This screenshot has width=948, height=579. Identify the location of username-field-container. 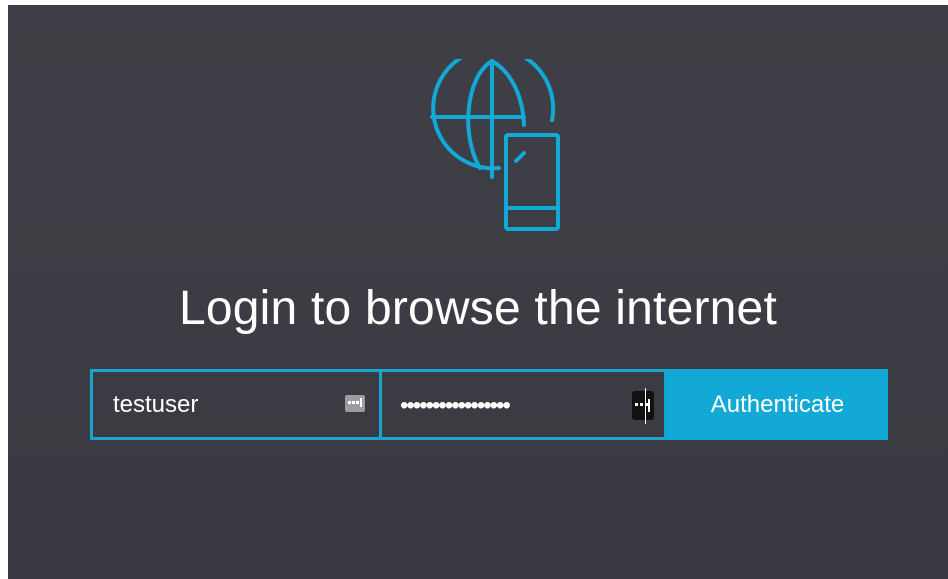
(236, 404).